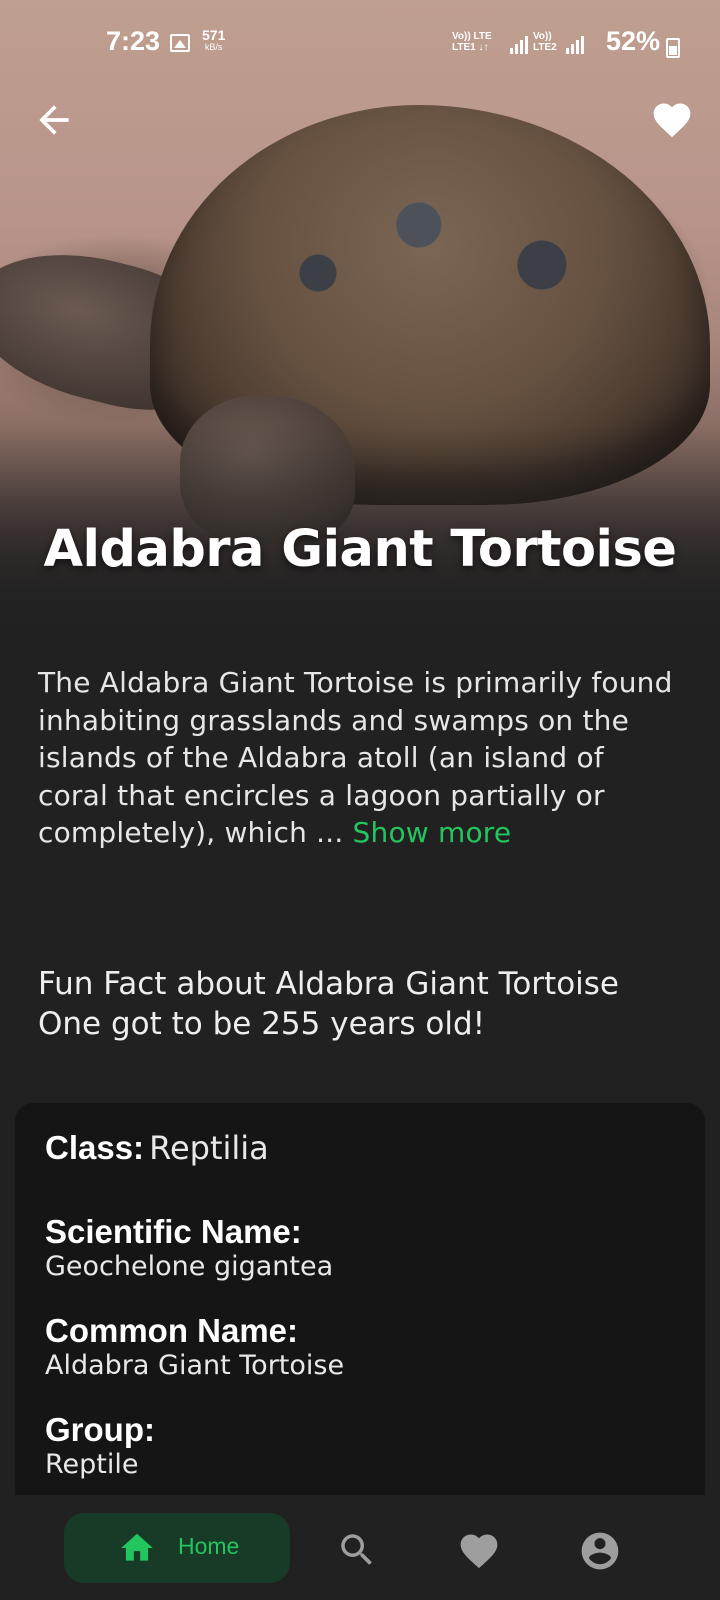 The image size is (720, 1600). What do you see at coordinates (133, 41) in the screenshot?
I see `status-time: 7:23` at bounding box center [133, 41].